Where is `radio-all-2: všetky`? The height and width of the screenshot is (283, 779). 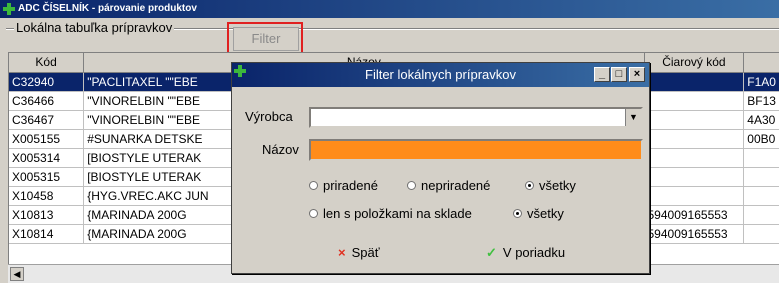
radio-all-2: všetky is located at coordinates (538, 213).